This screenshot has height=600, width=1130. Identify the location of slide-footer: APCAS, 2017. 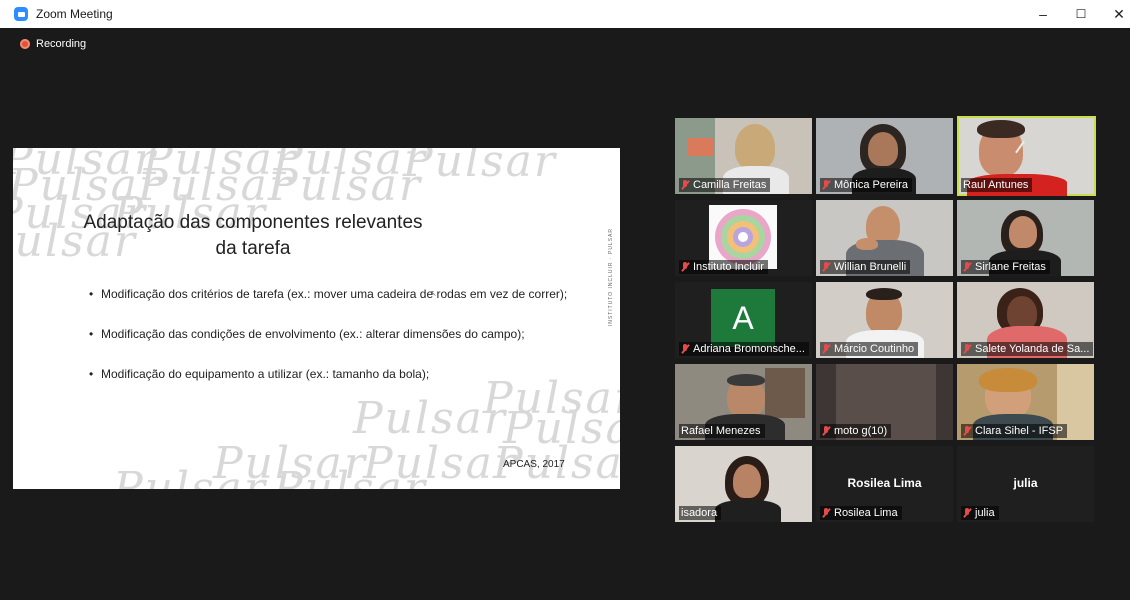
(534, 464).